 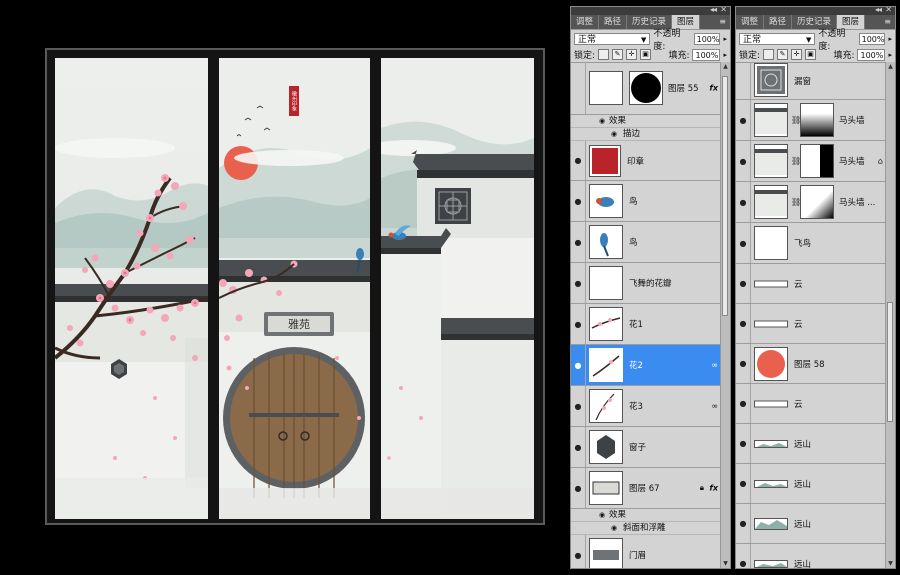 What do you see at coordinates (650, 134) in the screenshot?
I see `effect-stroke-row: ◉ 描边` at bounding box center [650, 134].